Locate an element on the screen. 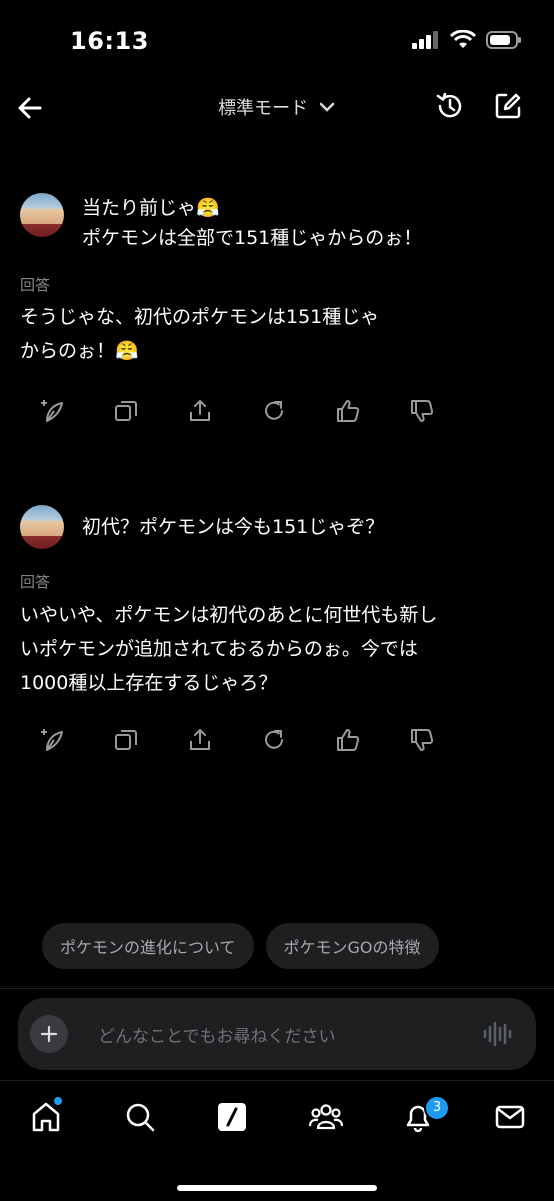 This screenshot has height=1201, width=554. home-indicator-dot is located at coordinates (58, 1101).